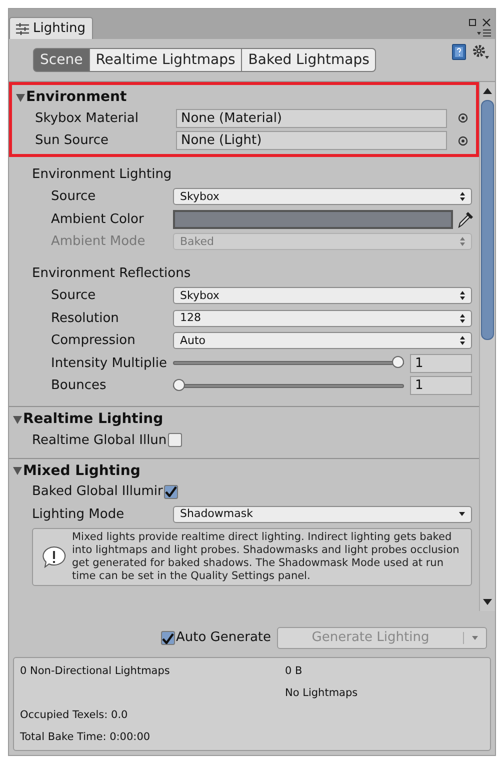 This screenshot has width=504, height=764. What do you see at coordinates (86, 737) in the screenshot?
I see `stat-text: Total Bake Time: 0:00:00` at bounding box center [86, 737].